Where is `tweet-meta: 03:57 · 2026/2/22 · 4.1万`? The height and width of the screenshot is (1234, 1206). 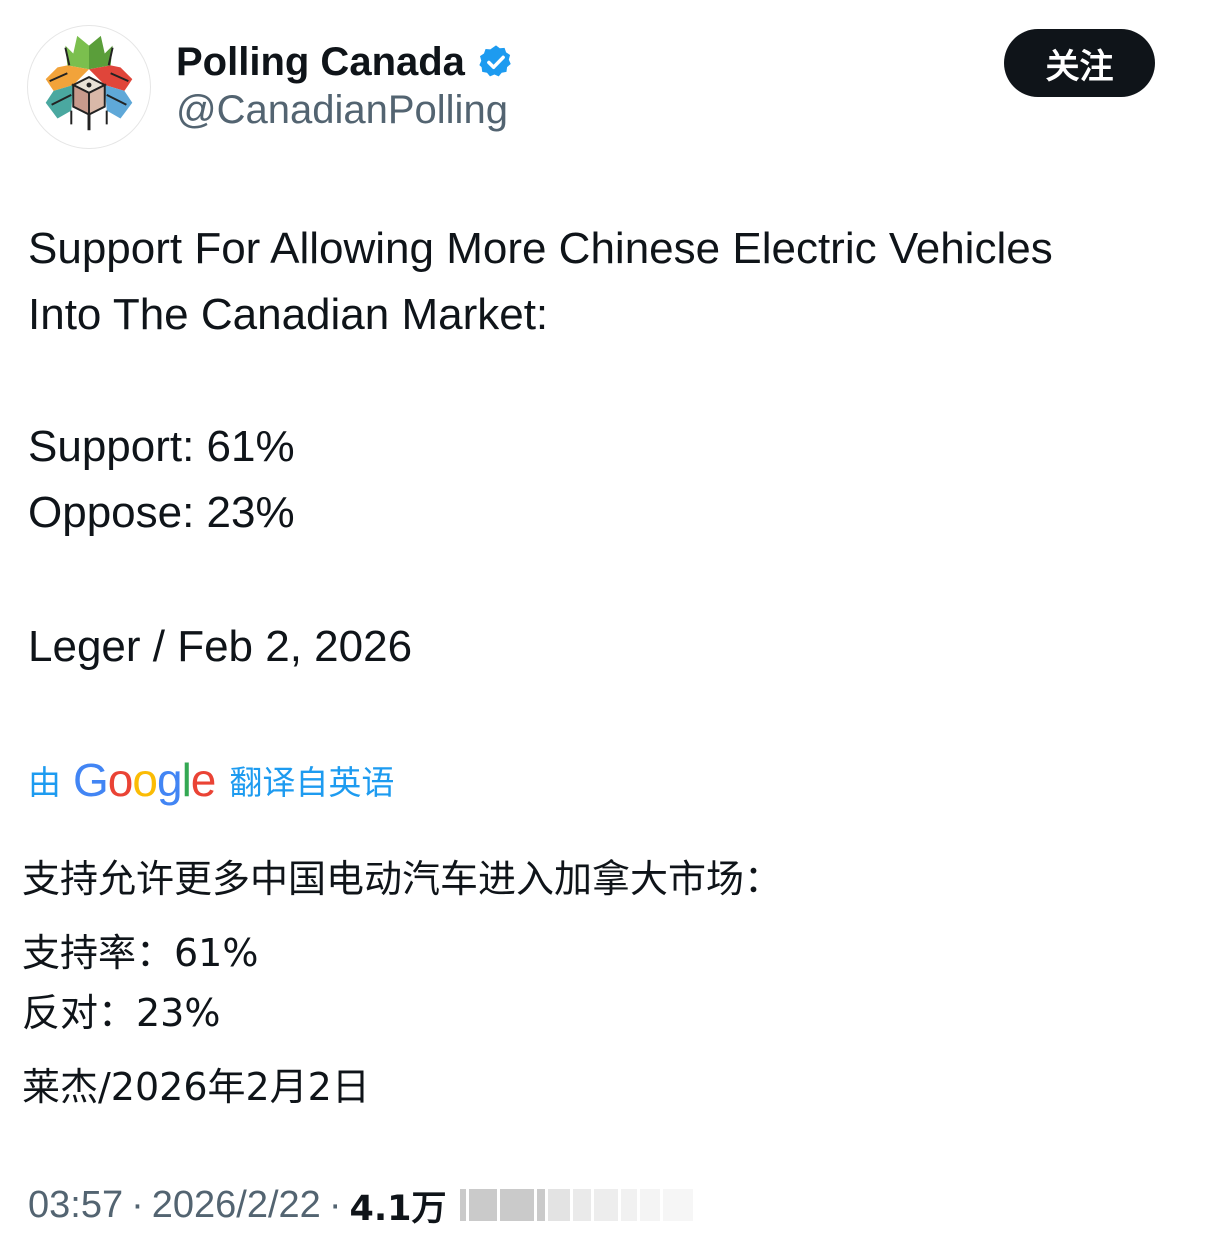
tweet-meta: 03:57 · 2026/2/22 · 4.1万 is located at coordinates (362, 1205).